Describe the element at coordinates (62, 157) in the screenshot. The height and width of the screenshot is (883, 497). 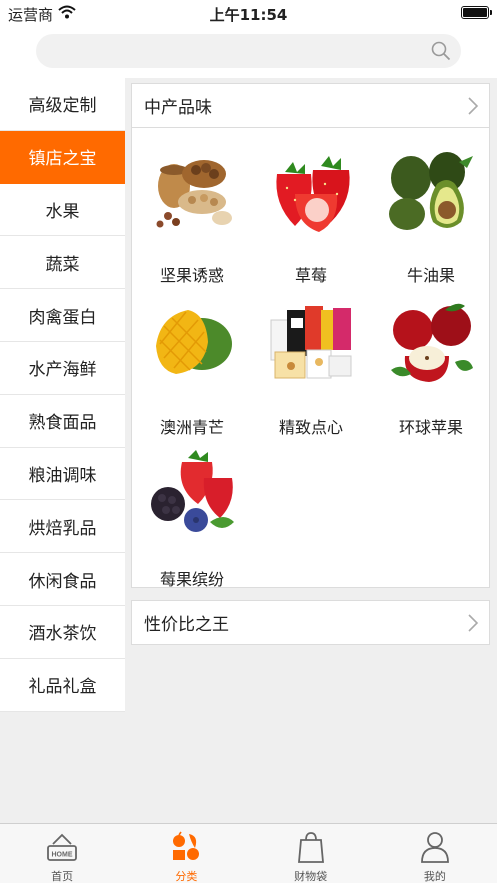
I see `sidebar-item-signature: 镇店之宝` at that location.